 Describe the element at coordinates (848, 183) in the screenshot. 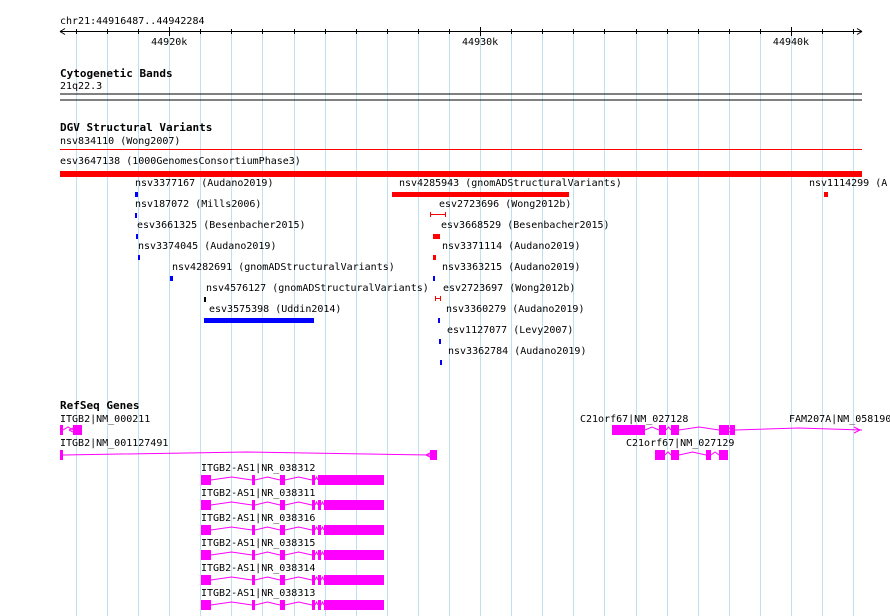

I see `dgv-feature-label: nsv1114299 (A` at that location.